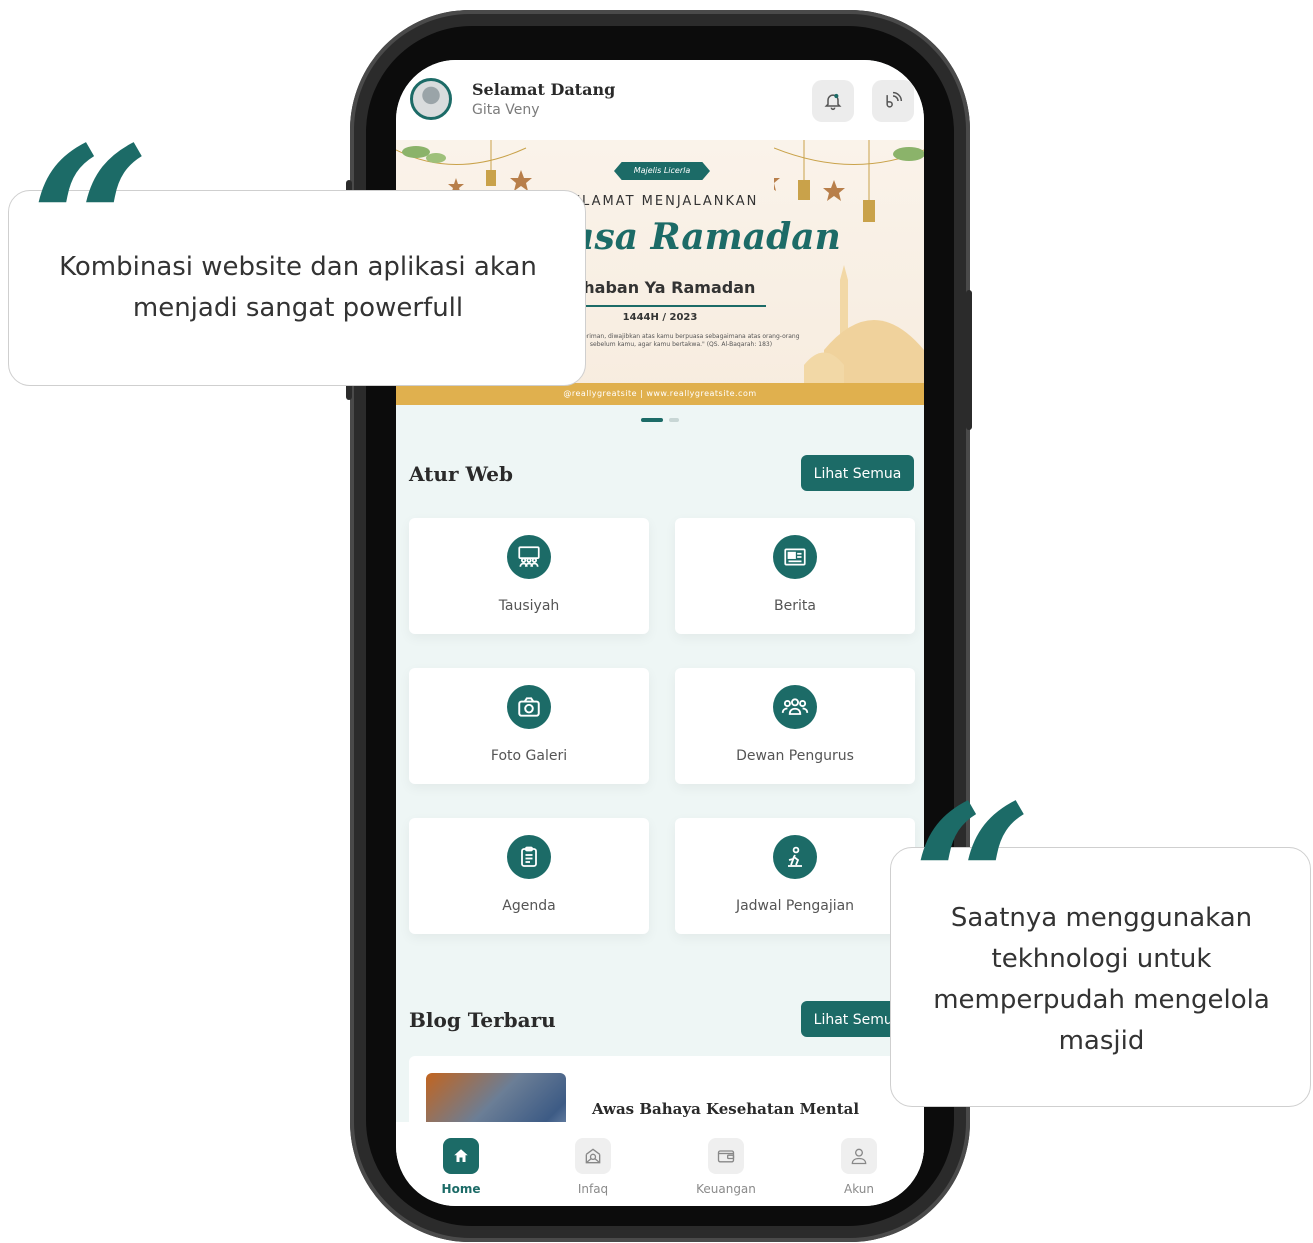 The height and width of the screenshot is (1243, 1313). I want to click on menu-card-foto-galeri: Foto Galeri, so click(529, 726).